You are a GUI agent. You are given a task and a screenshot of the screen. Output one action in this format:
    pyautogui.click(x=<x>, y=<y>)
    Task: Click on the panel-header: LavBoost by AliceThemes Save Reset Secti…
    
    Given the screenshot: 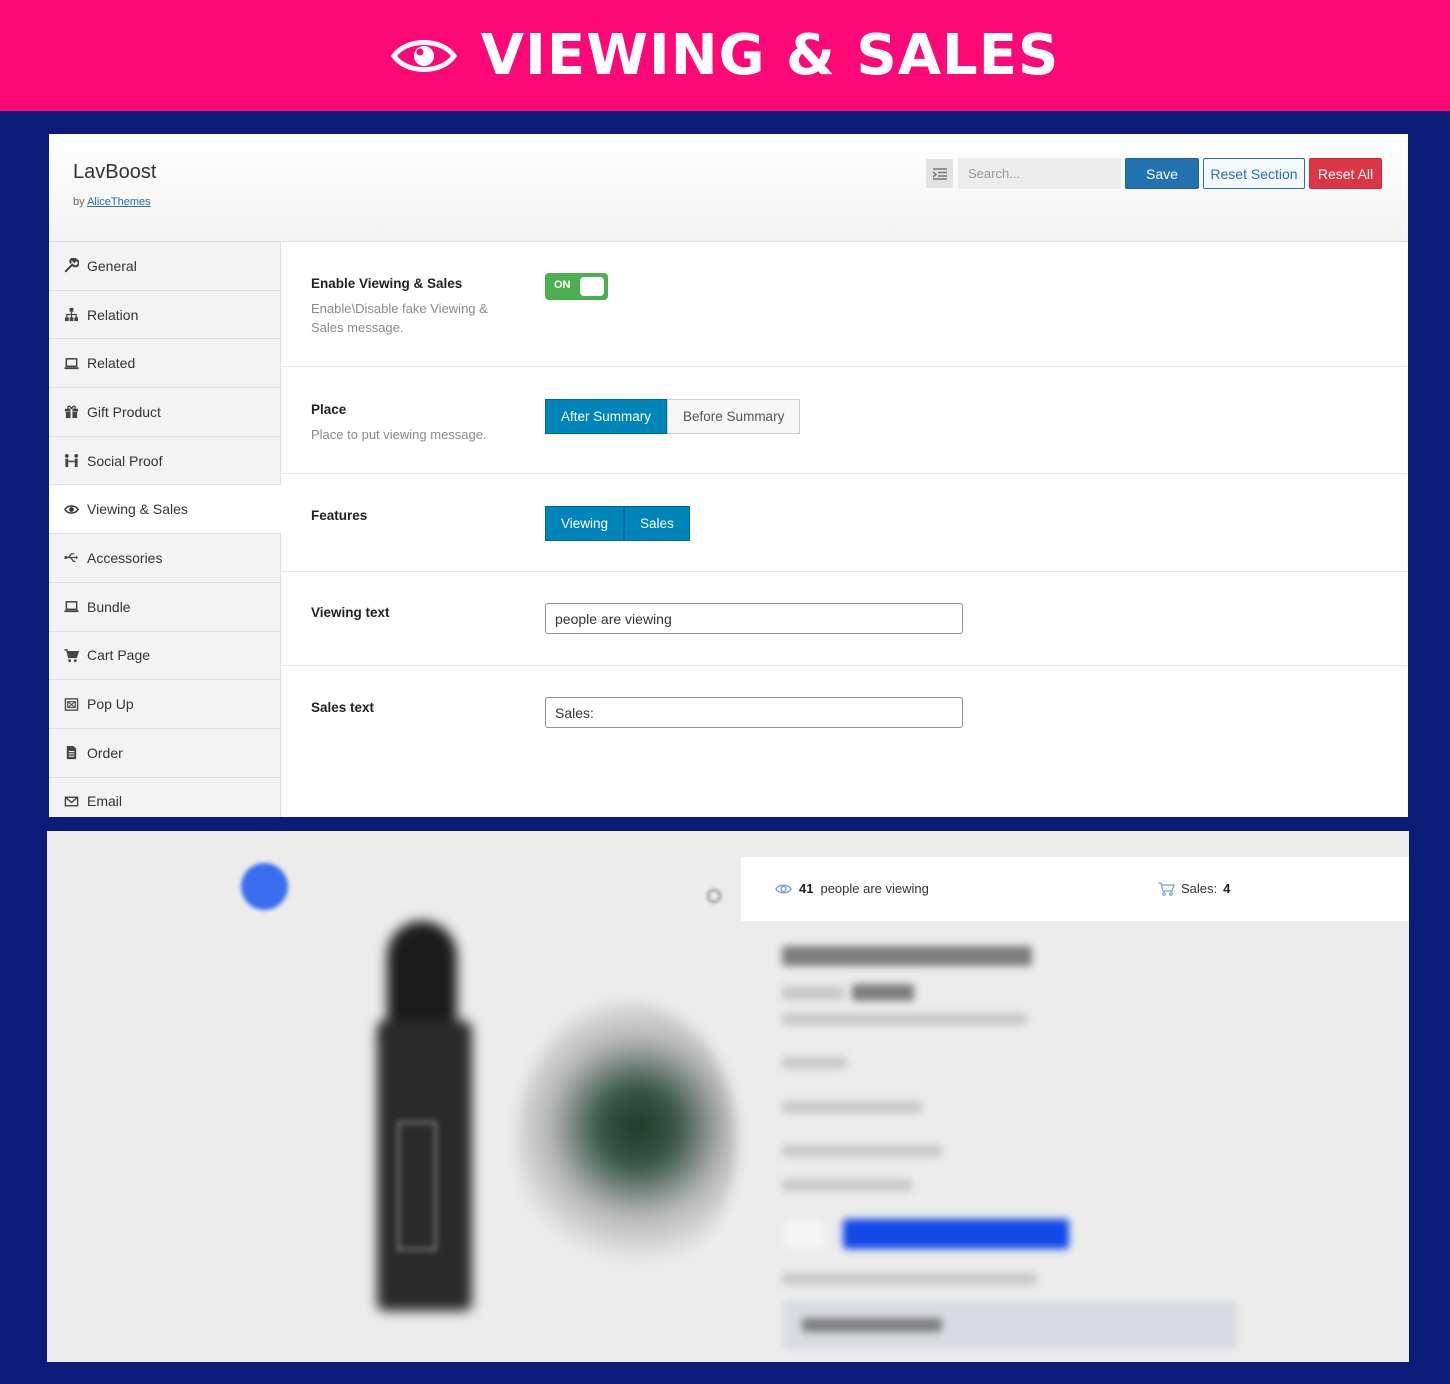 What is the action you would take?
    pyautogui.click(x=728, y=188)
    